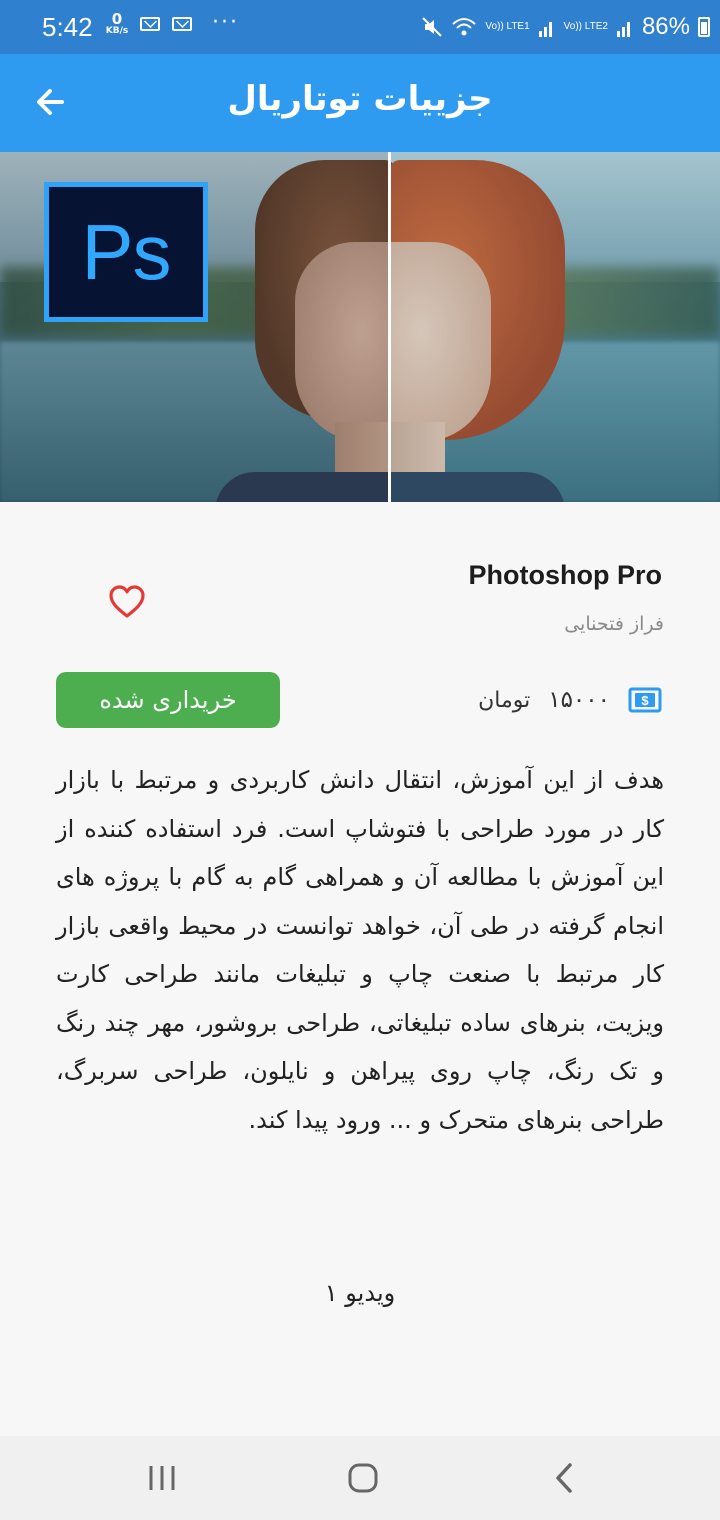 The image size is (720, 1520). Describe the element at coordinates (585, 26) in the screenshot. I see `sim2-label: Vo)) LTE2` at that location.